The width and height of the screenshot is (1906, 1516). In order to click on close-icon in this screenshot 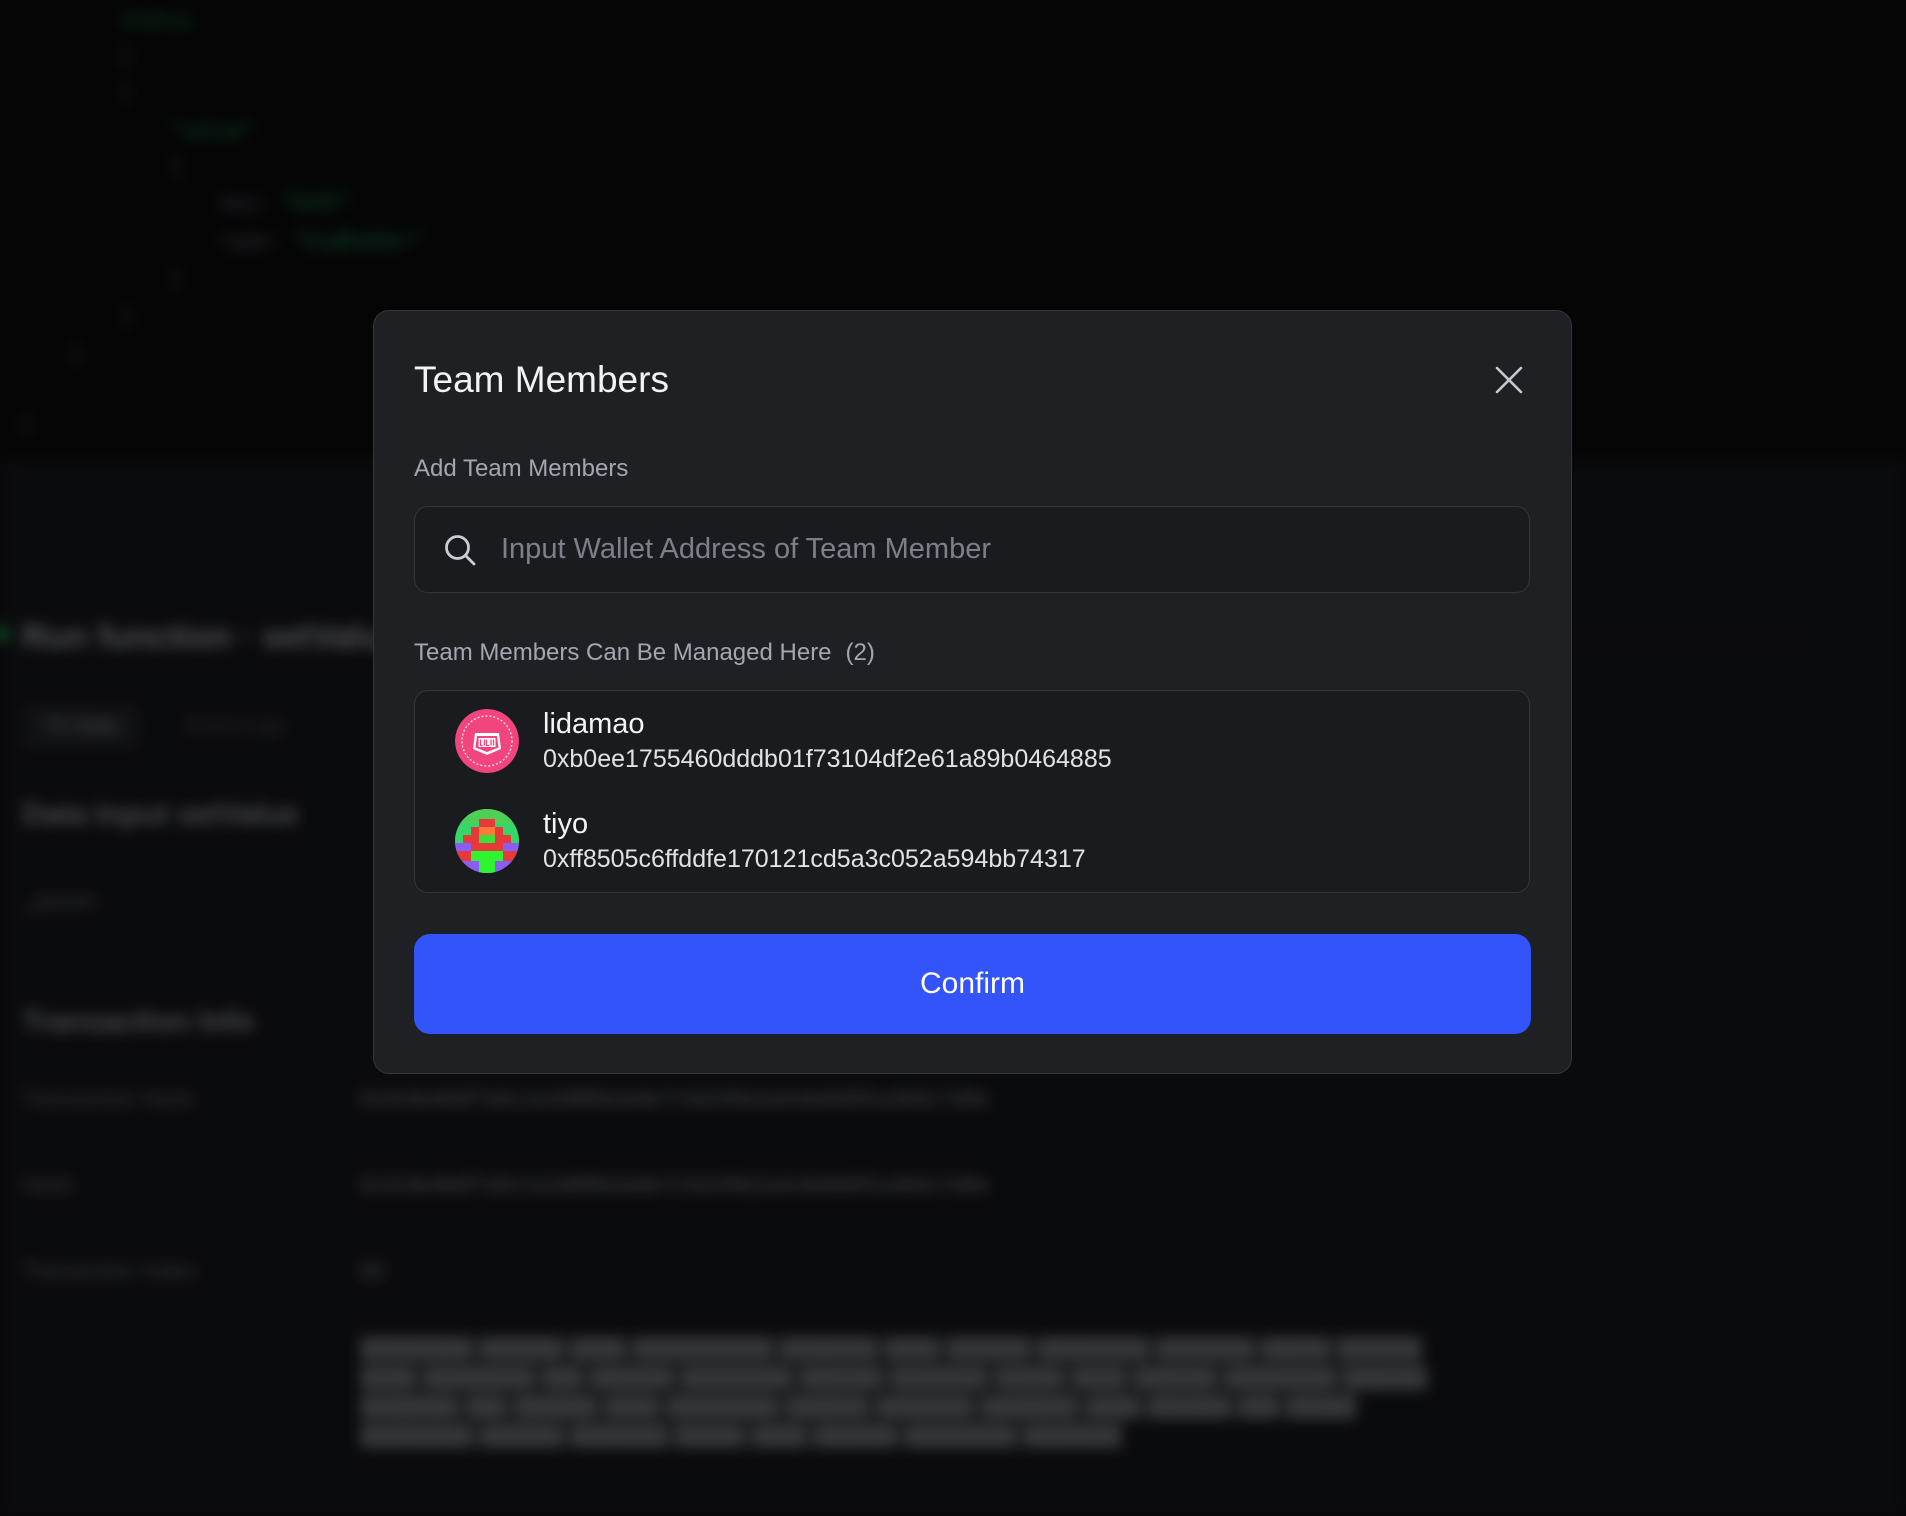, I will do `click(1509, 382)`.